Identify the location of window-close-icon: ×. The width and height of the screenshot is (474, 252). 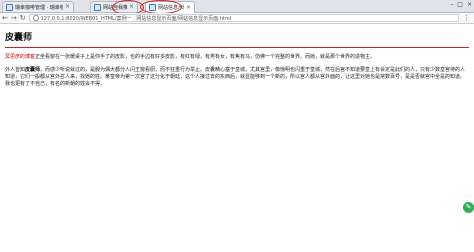
(469, 5).